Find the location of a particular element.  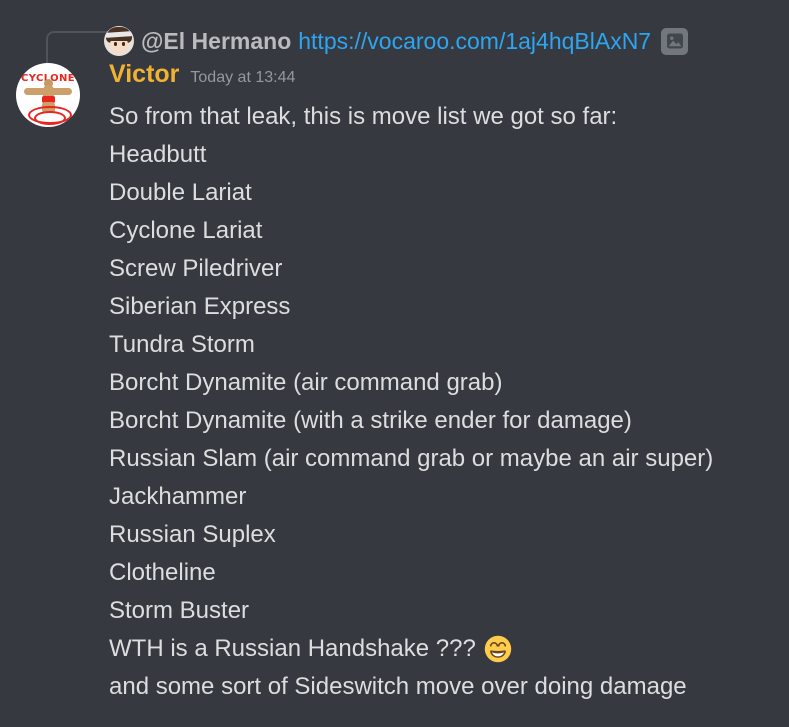

message-line: Siberian Express is located at coordinates (445, 307).